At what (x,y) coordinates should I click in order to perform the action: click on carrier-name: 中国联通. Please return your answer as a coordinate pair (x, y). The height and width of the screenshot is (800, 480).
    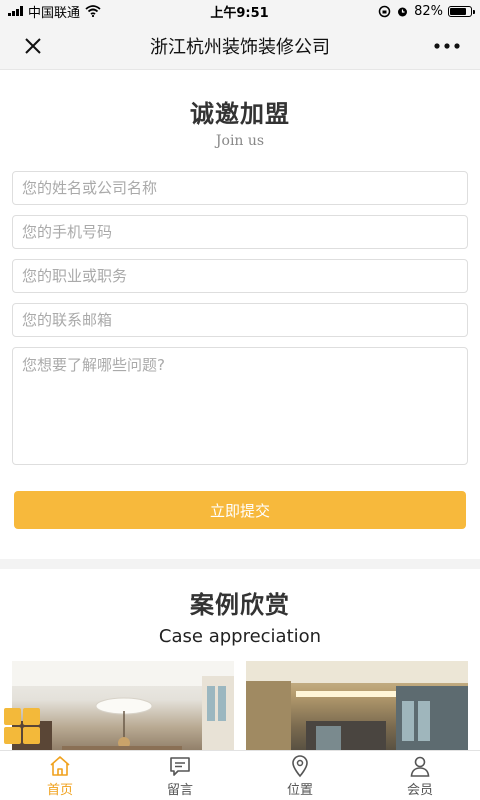
    Looking at the image, I should click on (54, 13).